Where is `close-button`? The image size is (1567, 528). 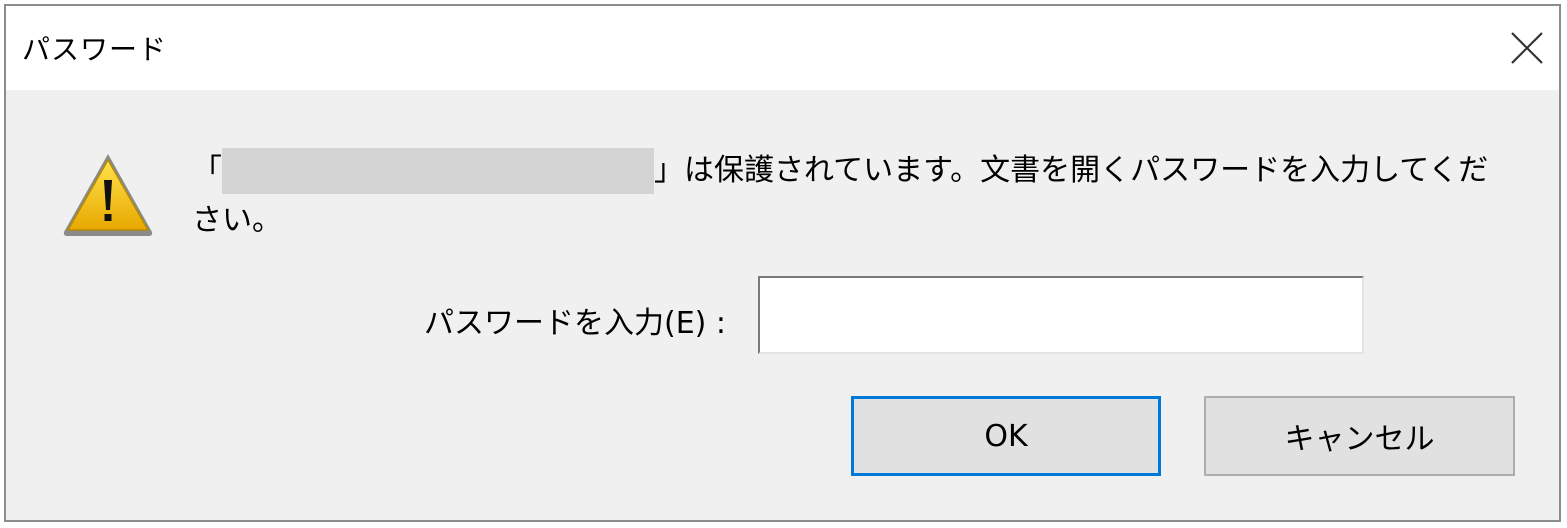 close-button is located at coordinates (1527, 48).